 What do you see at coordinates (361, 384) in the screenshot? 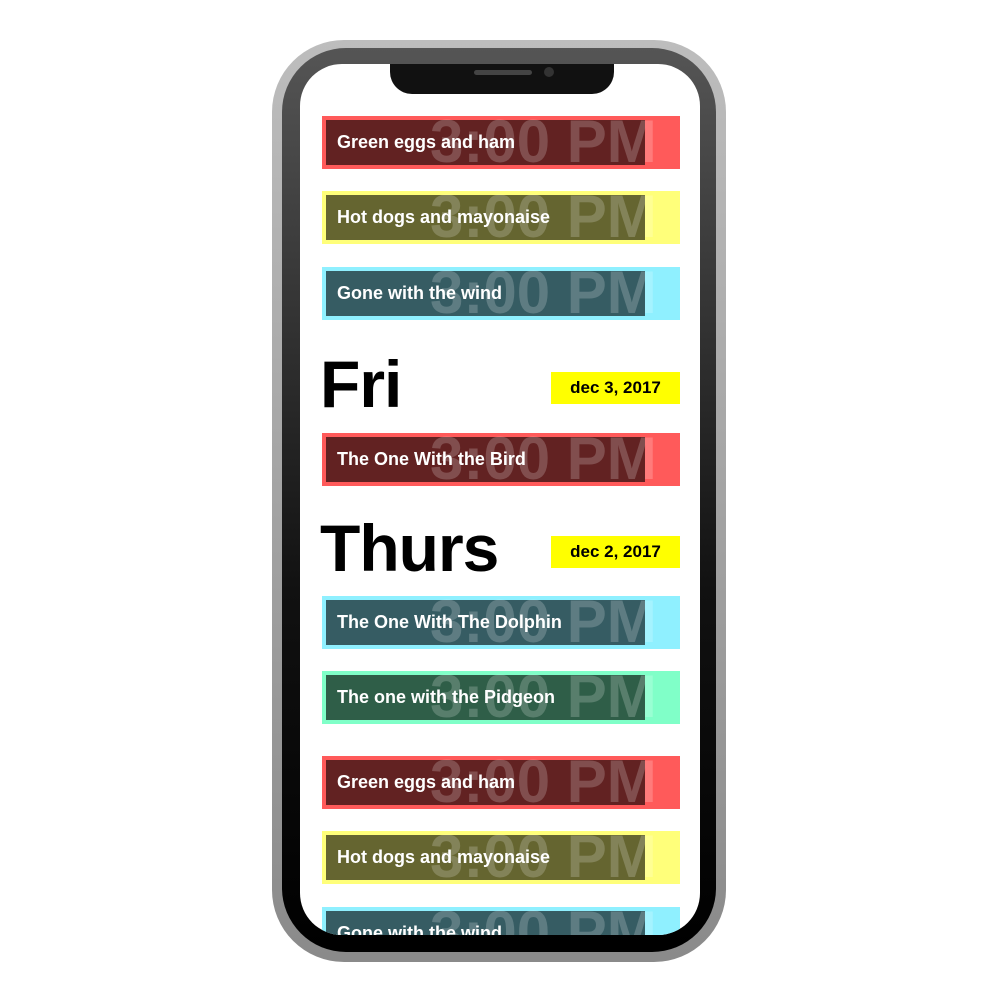
I see `day-heading: Fri` at bounding box center [361, 384].